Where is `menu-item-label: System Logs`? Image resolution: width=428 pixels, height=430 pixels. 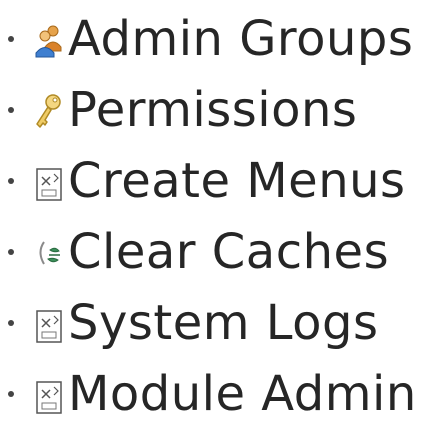 menu-item-label: System Logs is located at coordinates (223, 323).